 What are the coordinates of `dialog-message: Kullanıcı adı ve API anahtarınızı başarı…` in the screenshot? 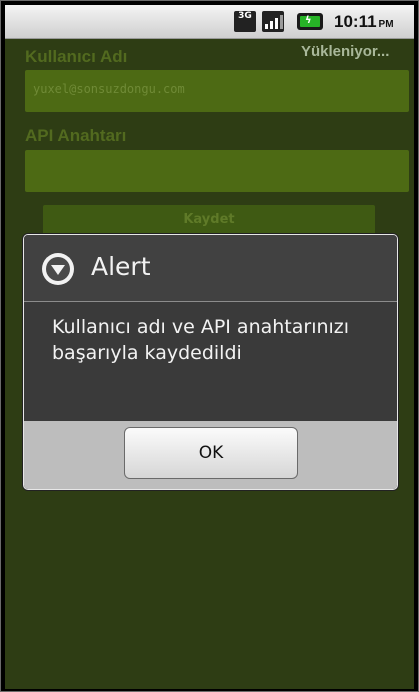 It's located at (201, 340).